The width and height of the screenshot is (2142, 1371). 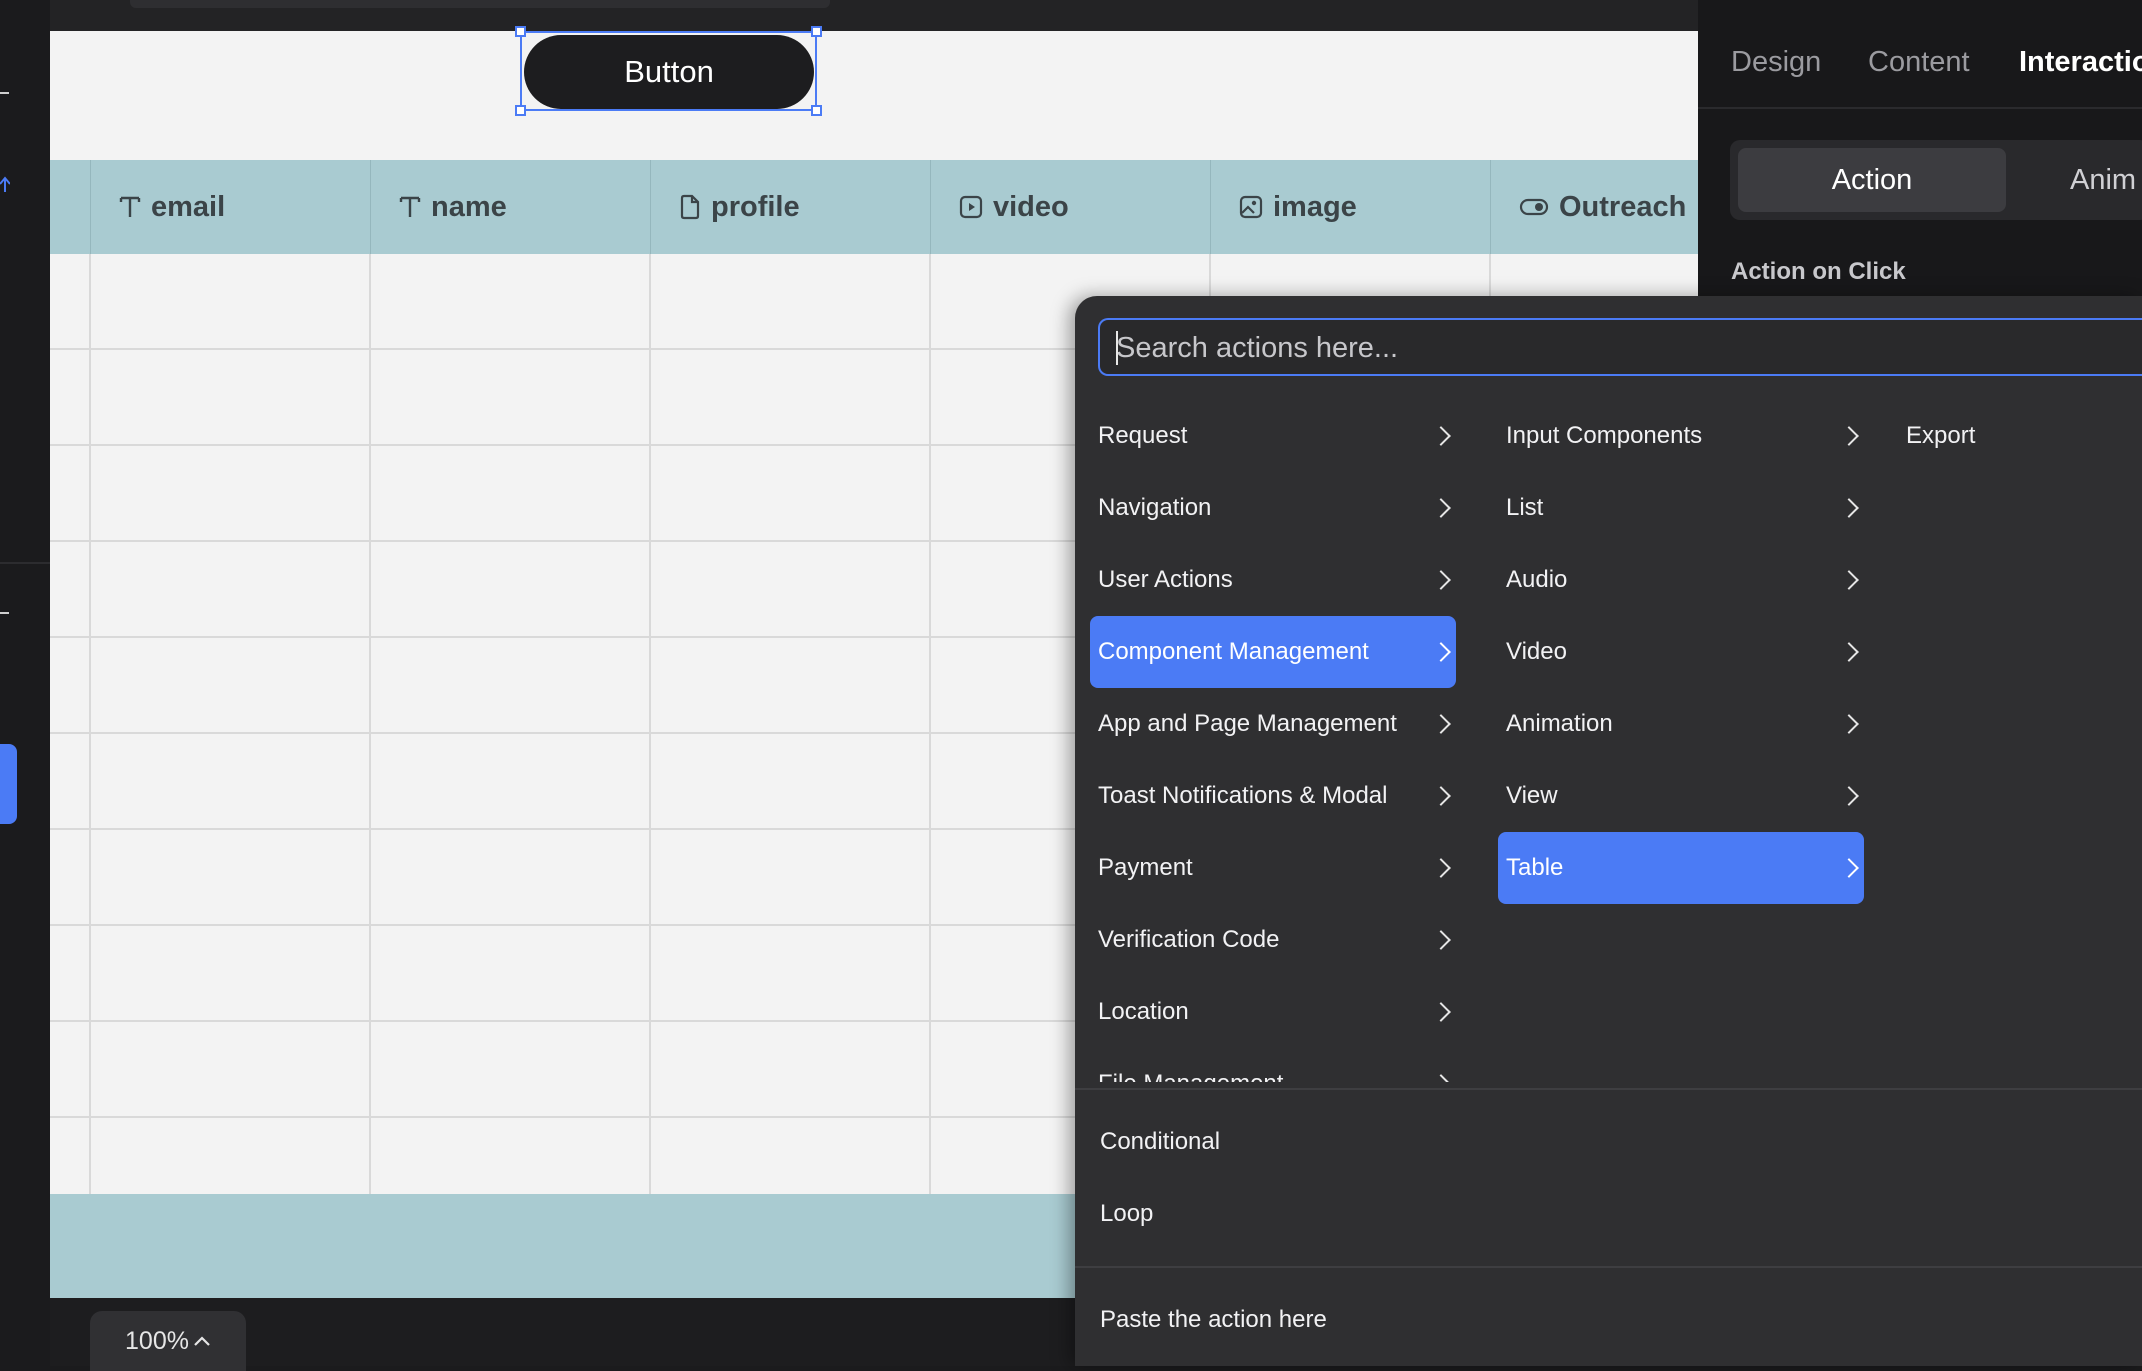 What do you see at coordinates (1273, 1065) in the screenshot?
I see `menu-item-file-management: File Management` at bounding box center [1273, 1065].